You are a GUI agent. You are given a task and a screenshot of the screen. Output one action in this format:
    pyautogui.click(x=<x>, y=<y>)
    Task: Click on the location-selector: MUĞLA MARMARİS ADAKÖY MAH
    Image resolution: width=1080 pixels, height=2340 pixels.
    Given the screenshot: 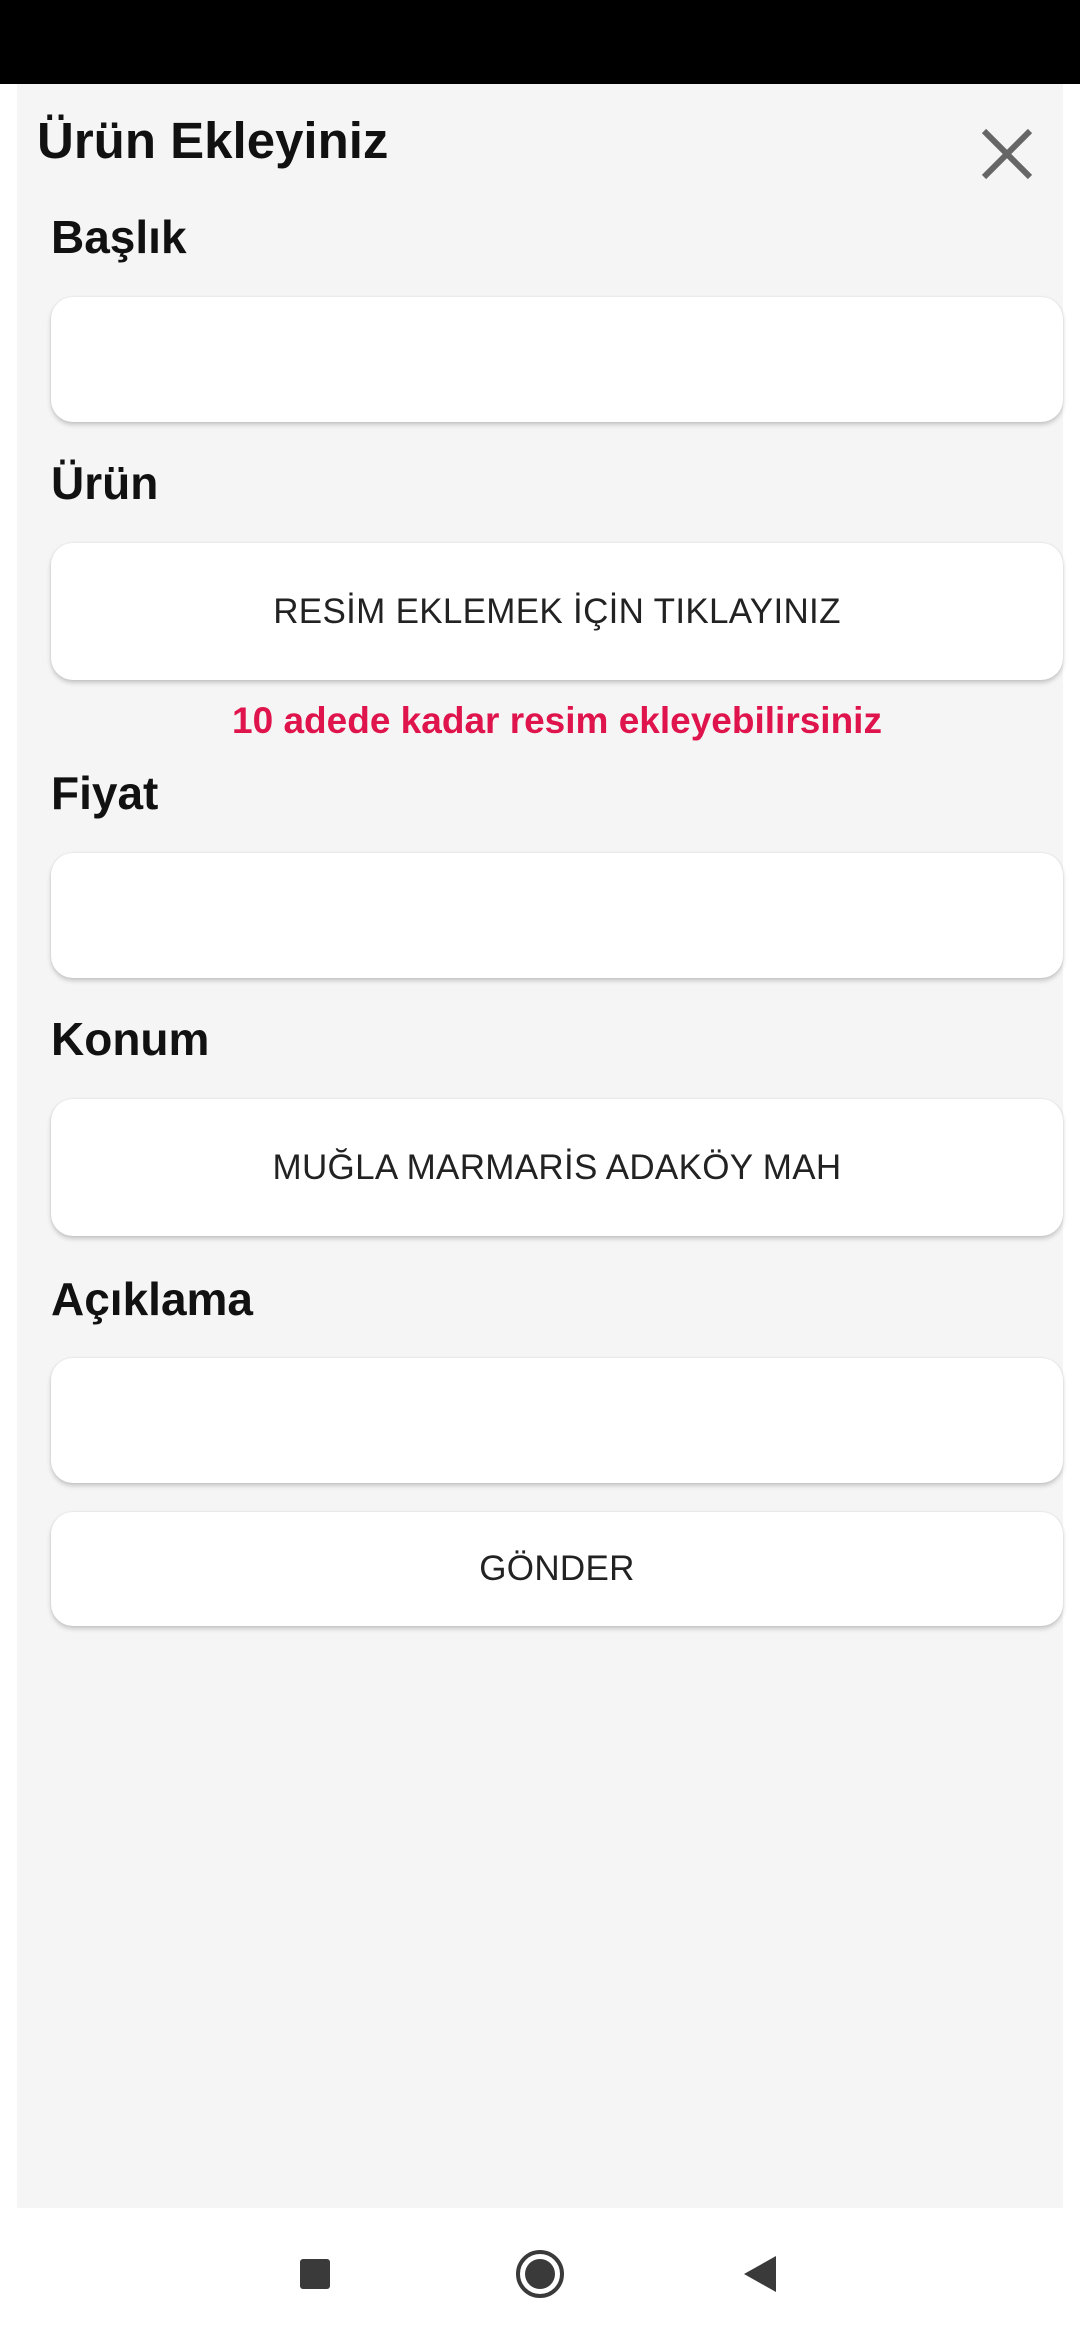 What is the action you would take?
    pyautogui.click(x=557, y=1167)
    